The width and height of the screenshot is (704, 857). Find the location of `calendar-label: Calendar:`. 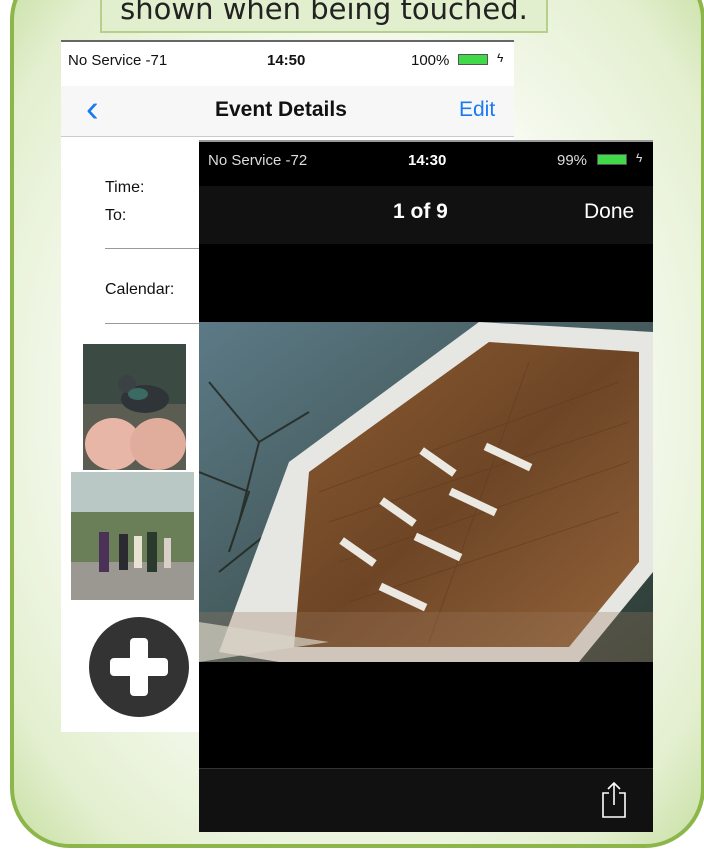

calendar-label: Calendar: is located at coordinates (140, 289).